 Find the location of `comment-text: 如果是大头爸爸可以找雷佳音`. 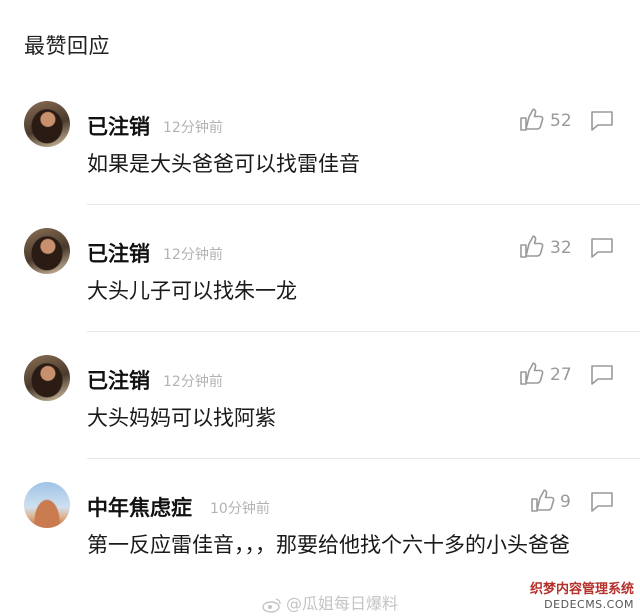

comment-text: 如果是大头爸爸可以找雷佳音 is located at coordinates (223, 164).